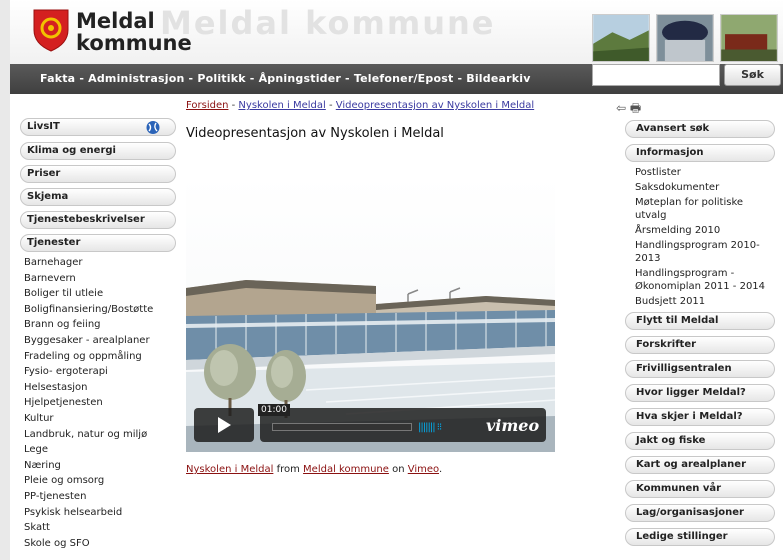 This screenshot has width=783, height=560. I want to click on play-button, so click(224, 425).